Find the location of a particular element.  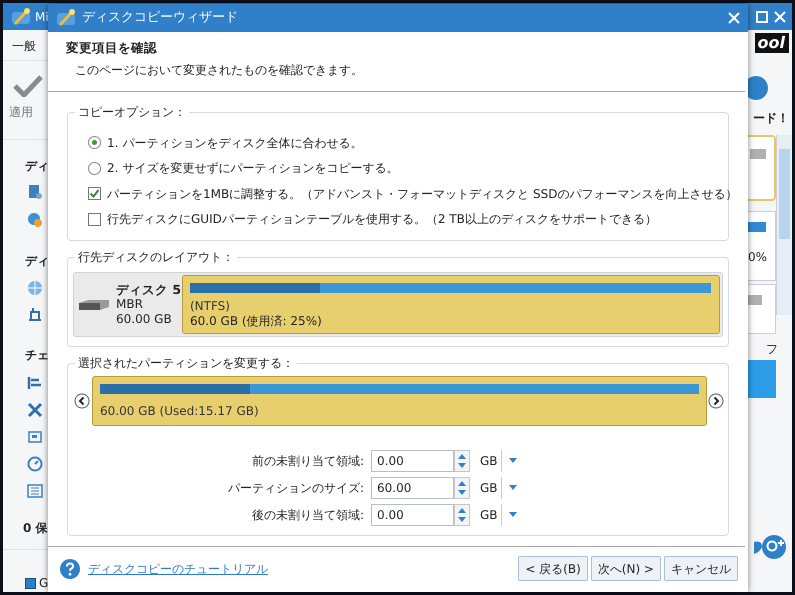

sidebar-heading: 0 保 is located at coordinates (35, 528).